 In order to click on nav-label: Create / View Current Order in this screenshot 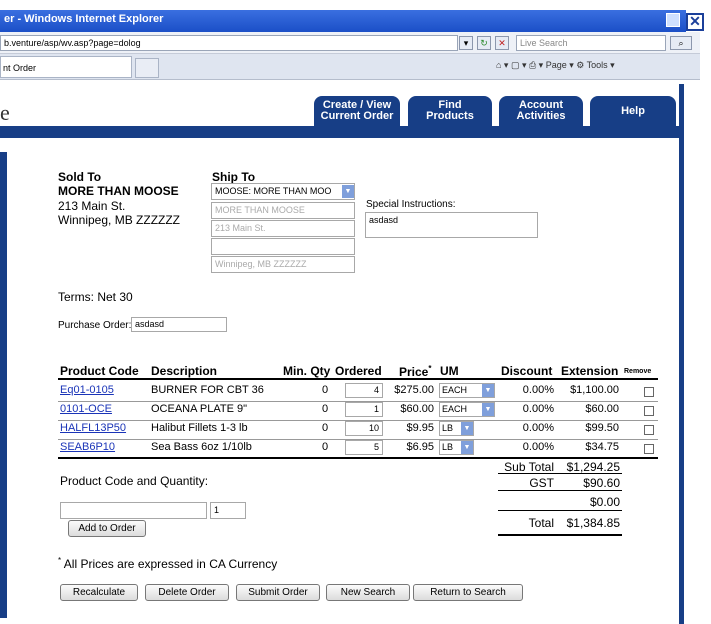, I will do `click(357, 110)`.